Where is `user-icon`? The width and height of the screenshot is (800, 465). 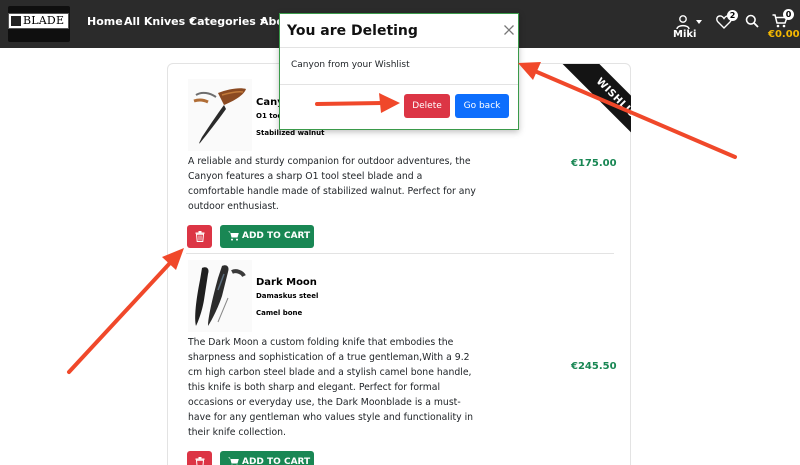 user-icon is located at coordinates (683, 22).